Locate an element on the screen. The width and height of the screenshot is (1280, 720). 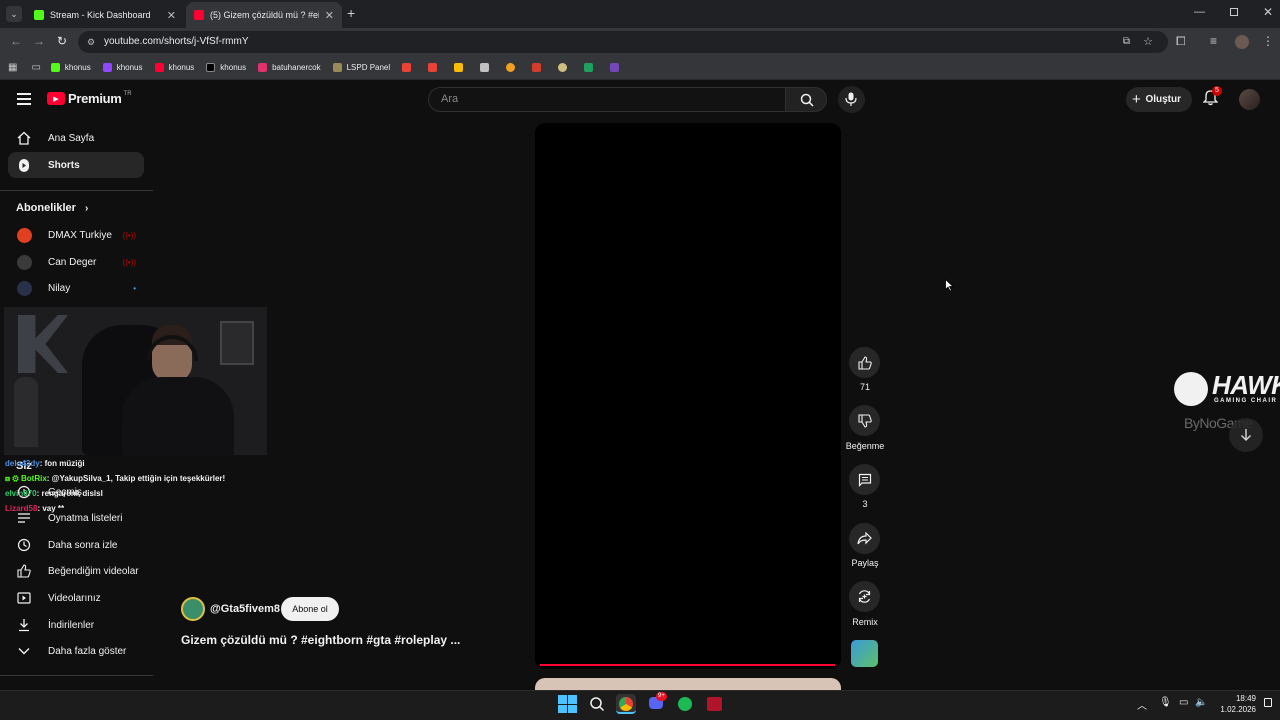
minimize-button: — is located at coordinates (1199, 12).